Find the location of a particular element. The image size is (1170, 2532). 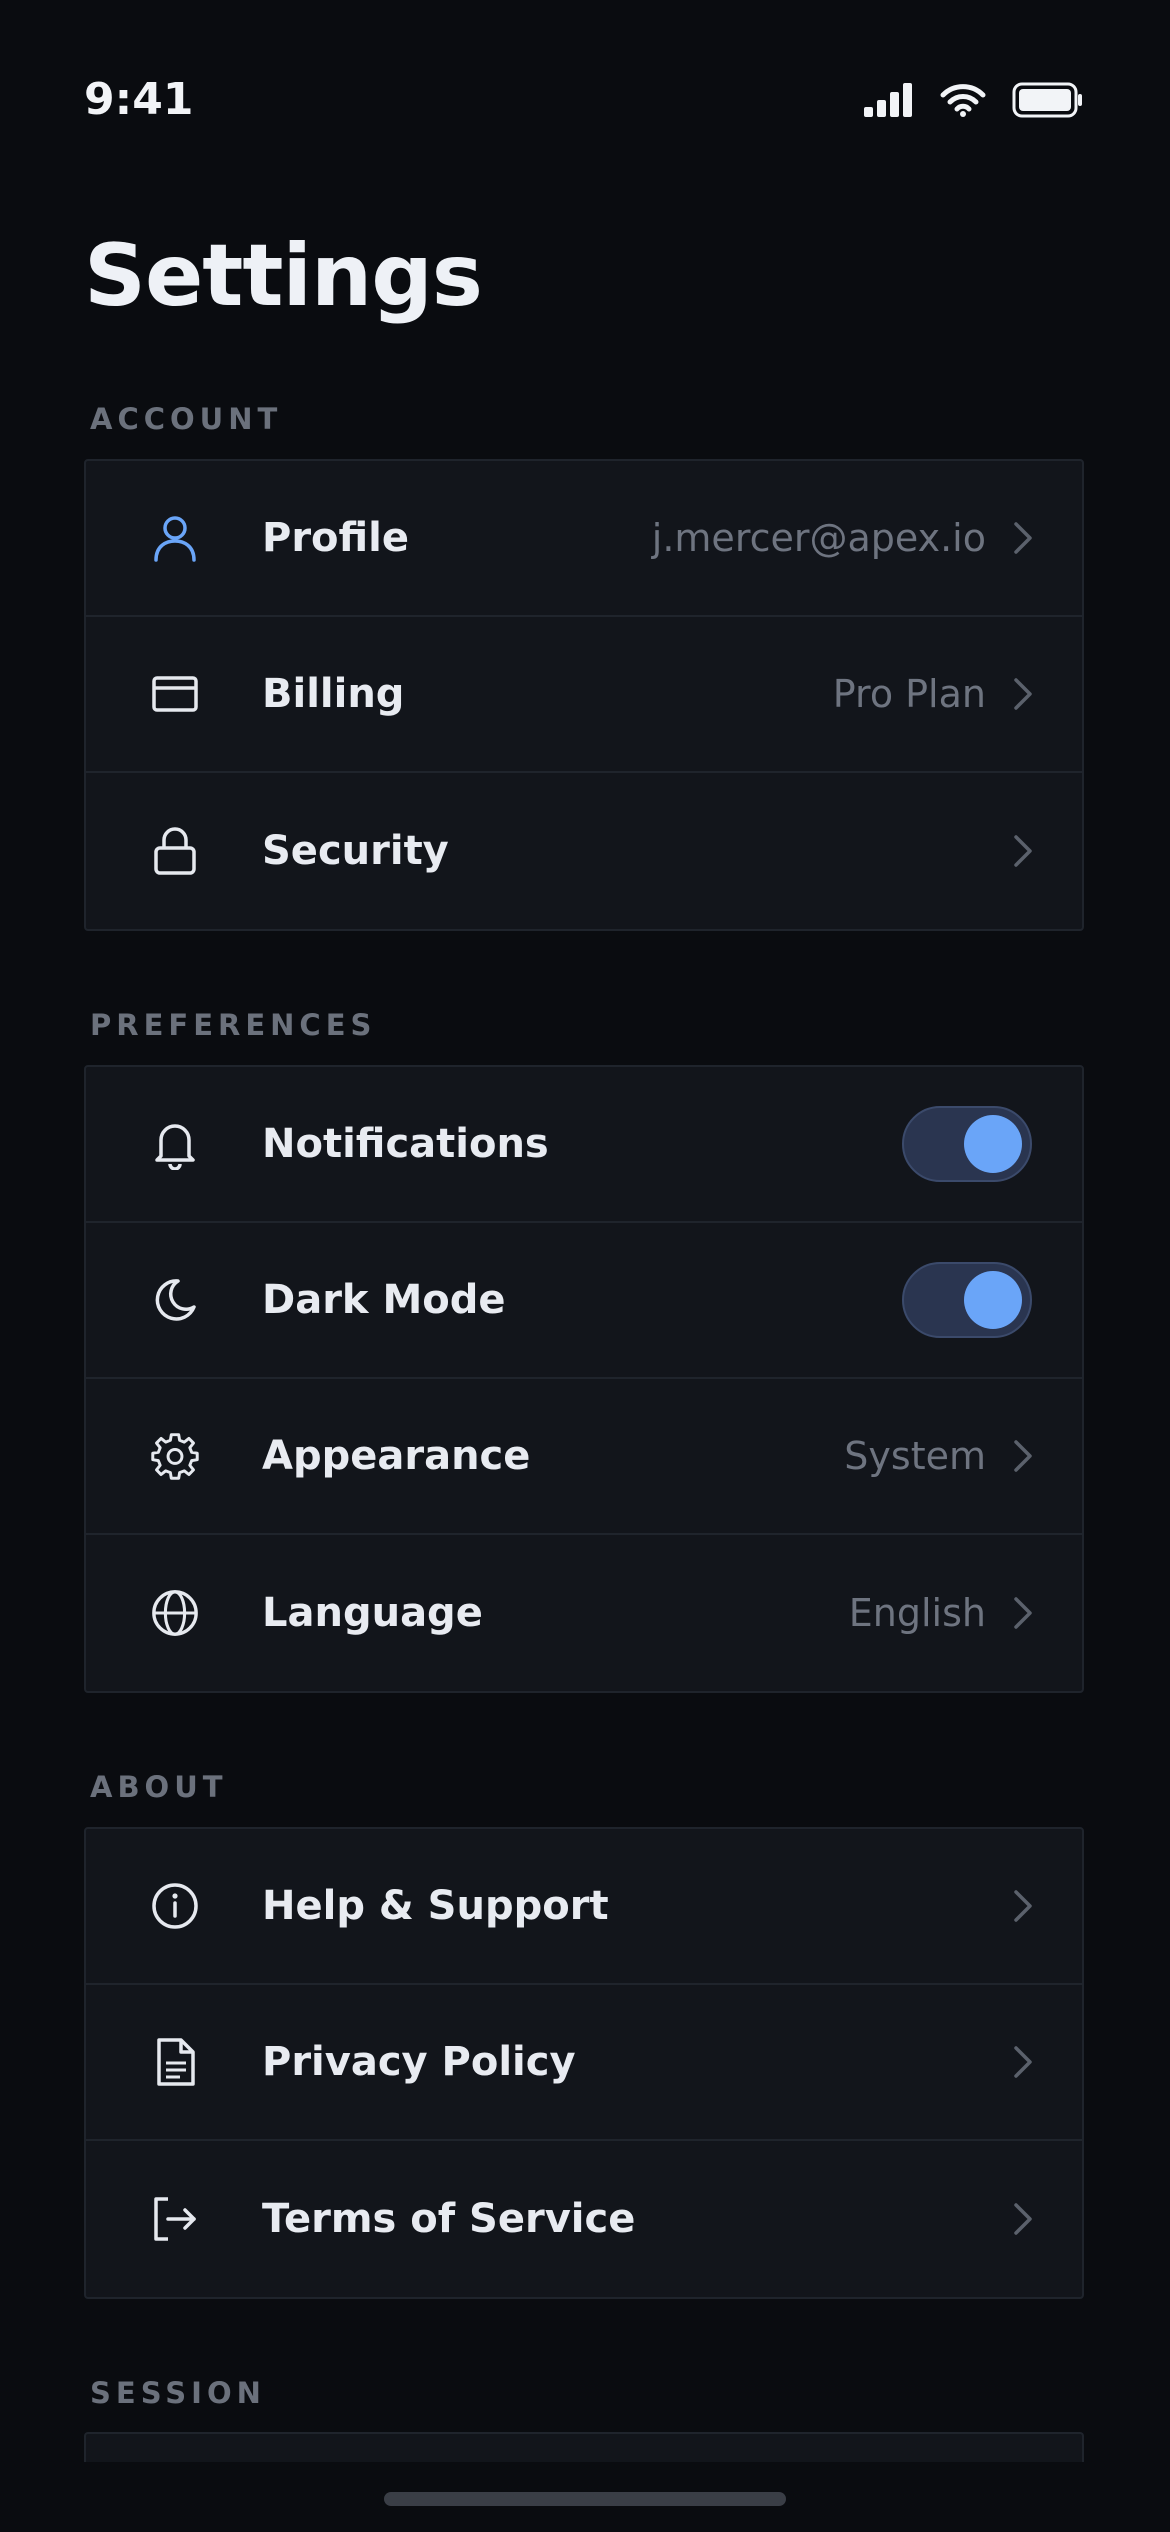

row-label-profile: Profile is located at coordinates (336, 538).